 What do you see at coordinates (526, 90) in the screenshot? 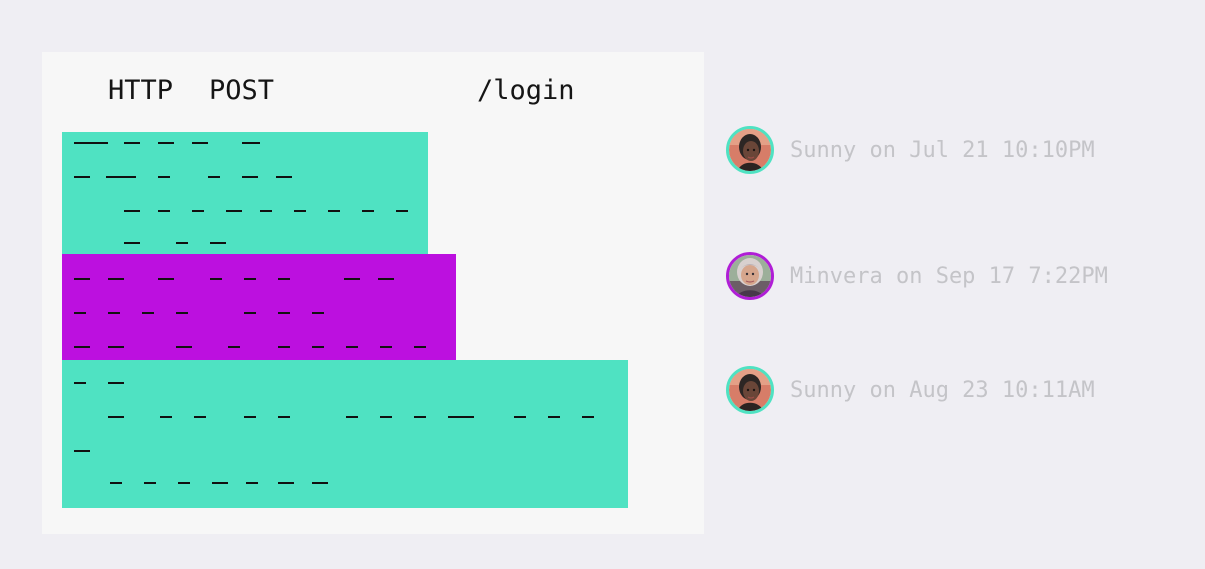
I see `request-path: /login` at bounding box center [526, 90].